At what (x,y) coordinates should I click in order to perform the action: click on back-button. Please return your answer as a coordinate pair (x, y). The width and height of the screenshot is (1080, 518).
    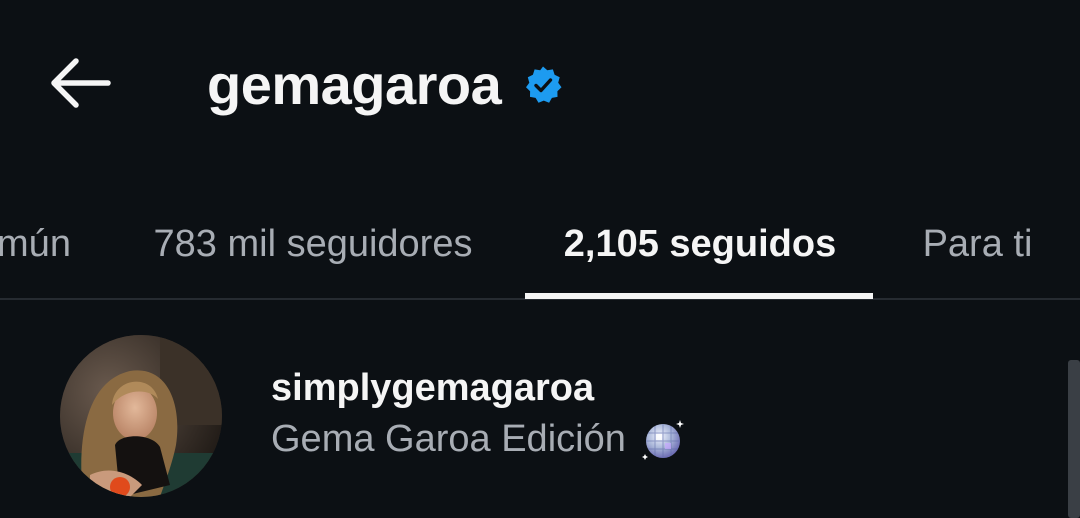
    Looking at the image, I should click on (80, 83).